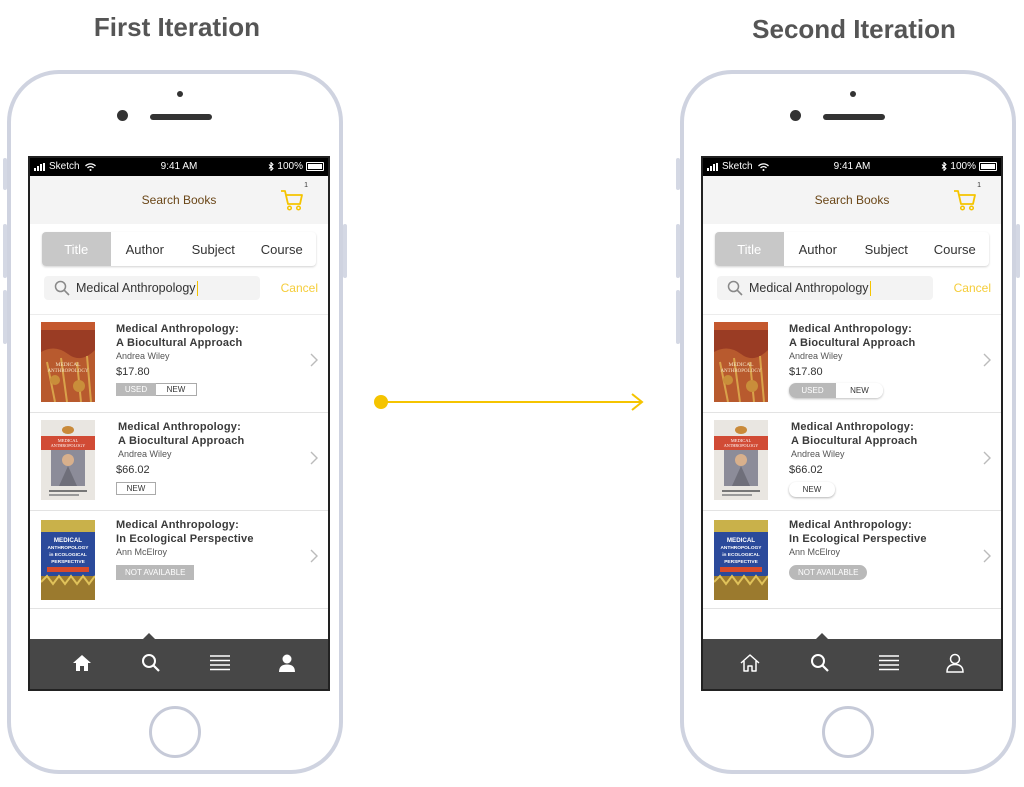 The image size is (1024, 787). I want to click on cart-count-badge: 1, so click(306, 185).